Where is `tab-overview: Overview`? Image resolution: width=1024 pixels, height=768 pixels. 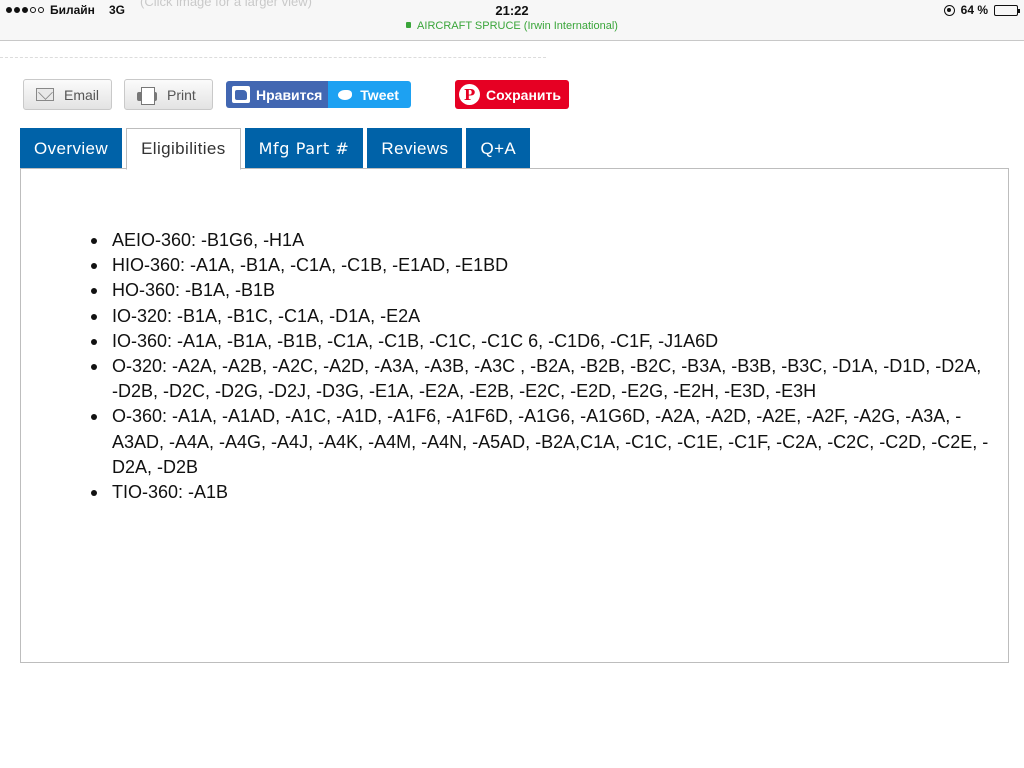
tab-overview: Overview is located at coordinates (71, 148).